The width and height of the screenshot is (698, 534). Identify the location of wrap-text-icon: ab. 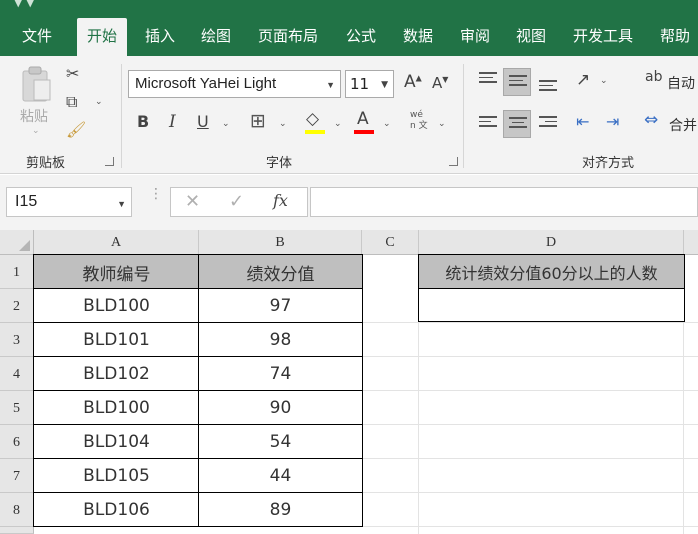
(653, 77).